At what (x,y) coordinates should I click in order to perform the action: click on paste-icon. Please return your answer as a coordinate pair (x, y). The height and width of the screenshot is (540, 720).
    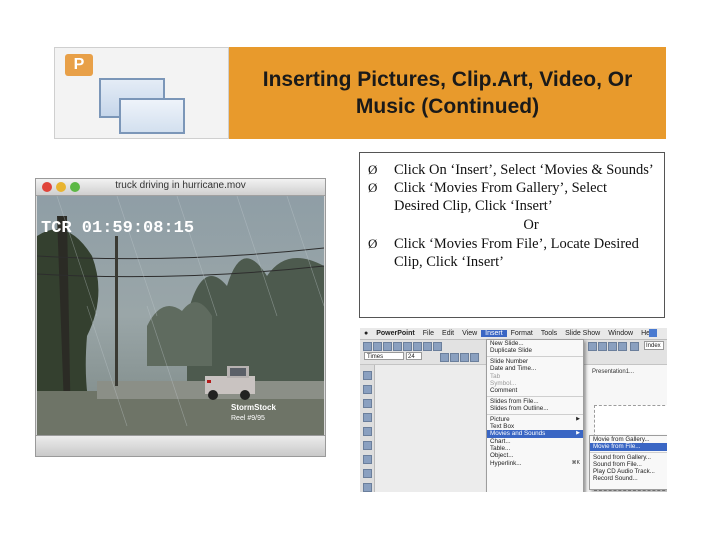
    Looking at the image, I should click on (427, 346).